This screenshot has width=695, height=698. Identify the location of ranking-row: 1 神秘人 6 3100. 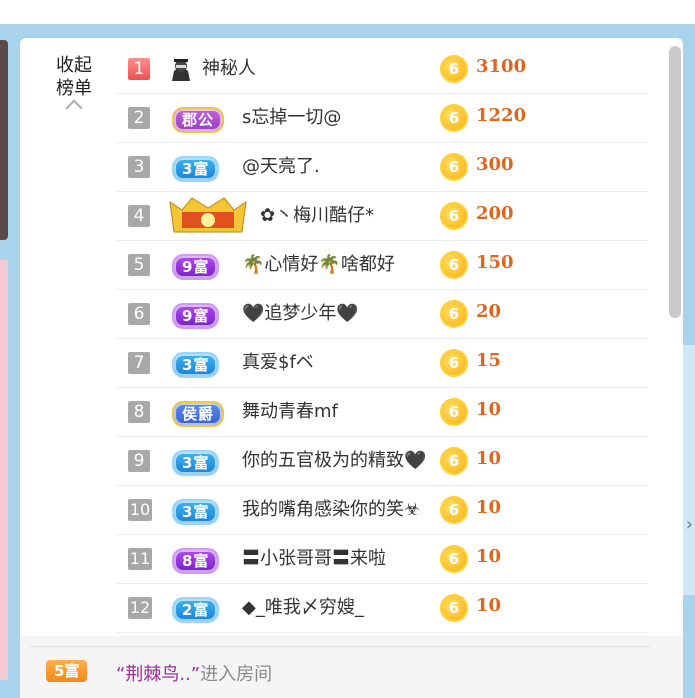
(382, 69).